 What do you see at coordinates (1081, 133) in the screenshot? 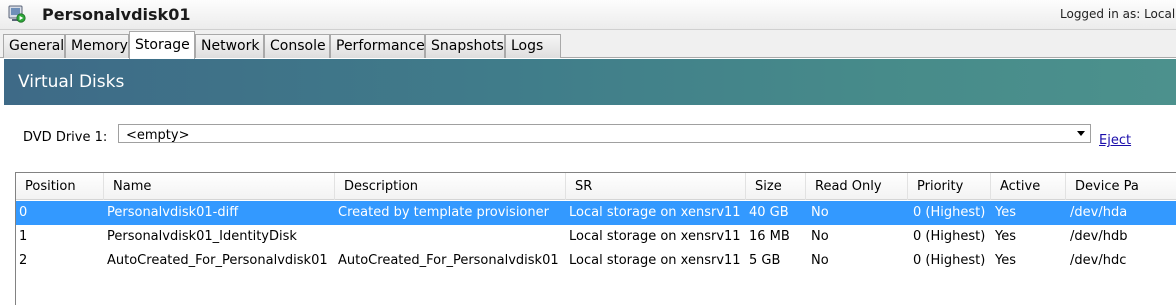
I see `dropdown-arrow-icon` at bounding box center [1081, 133].